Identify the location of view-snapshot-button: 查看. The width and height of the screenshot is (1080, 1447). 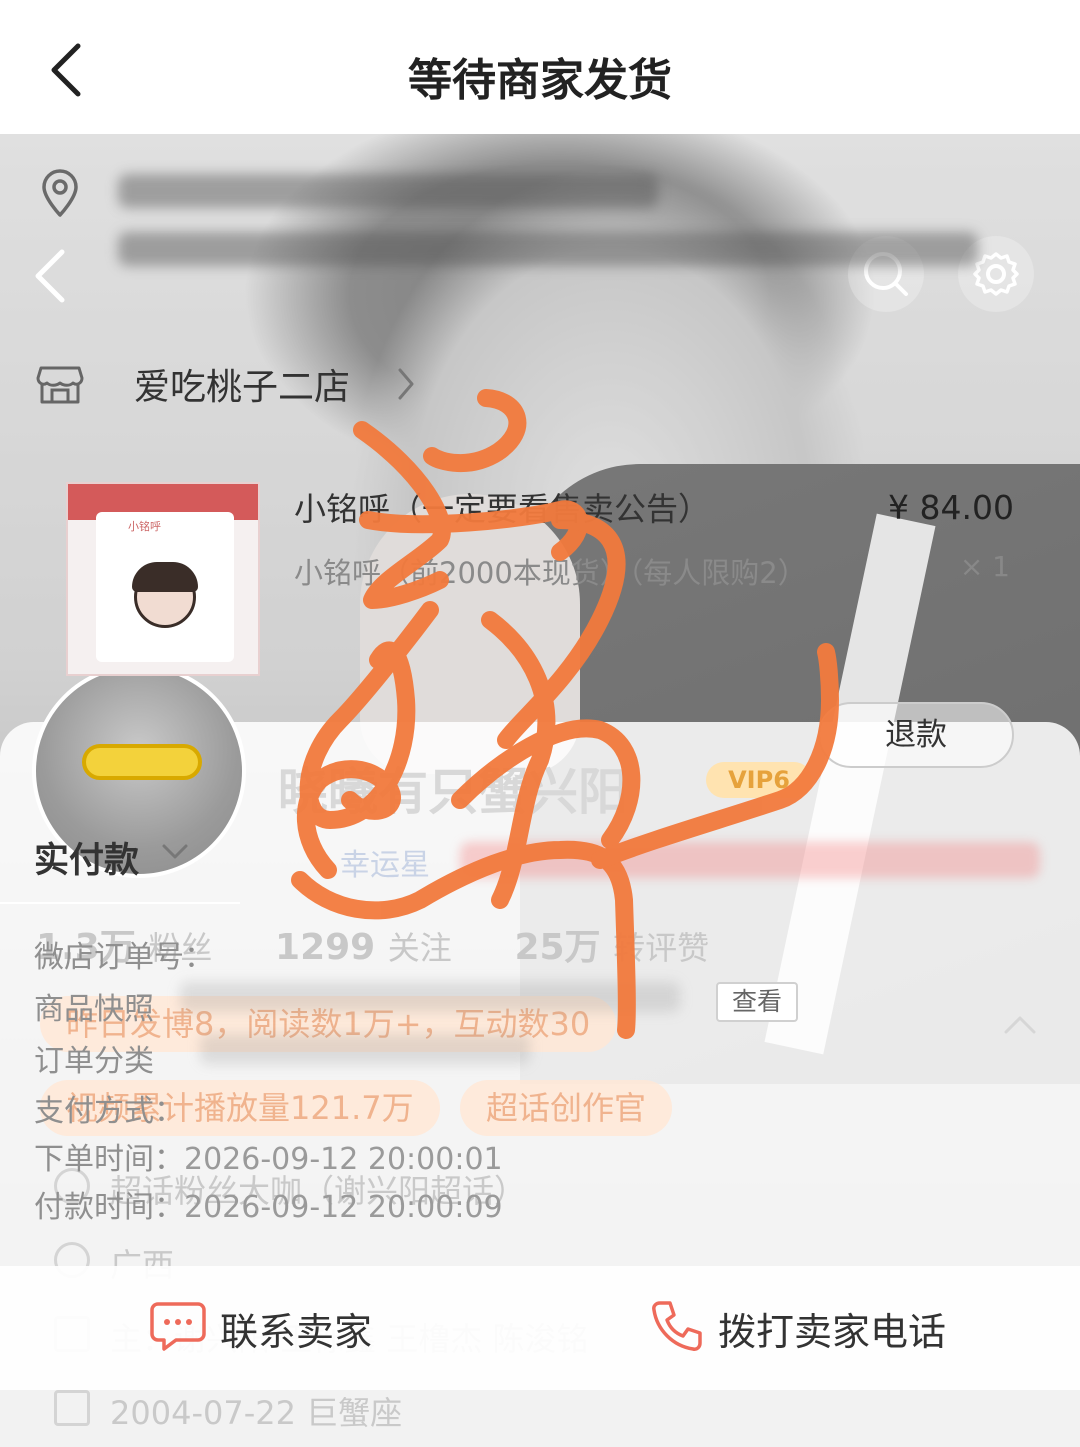
(757, 1002).